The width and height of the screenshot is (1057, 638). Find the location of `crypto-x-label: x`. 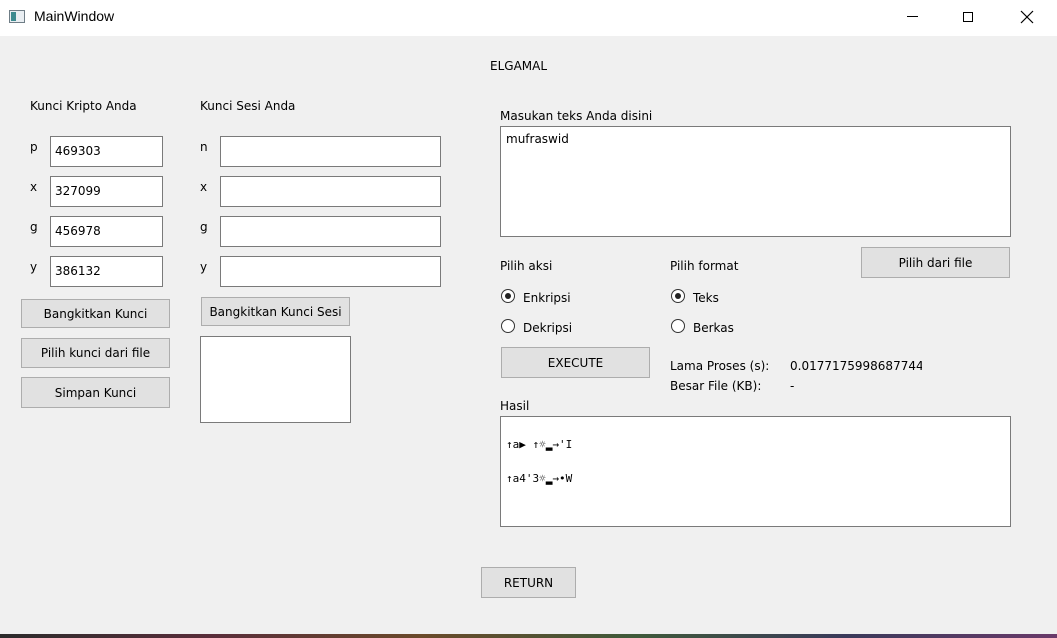

crypto-x-label: x is located at coordinates (34, 187).